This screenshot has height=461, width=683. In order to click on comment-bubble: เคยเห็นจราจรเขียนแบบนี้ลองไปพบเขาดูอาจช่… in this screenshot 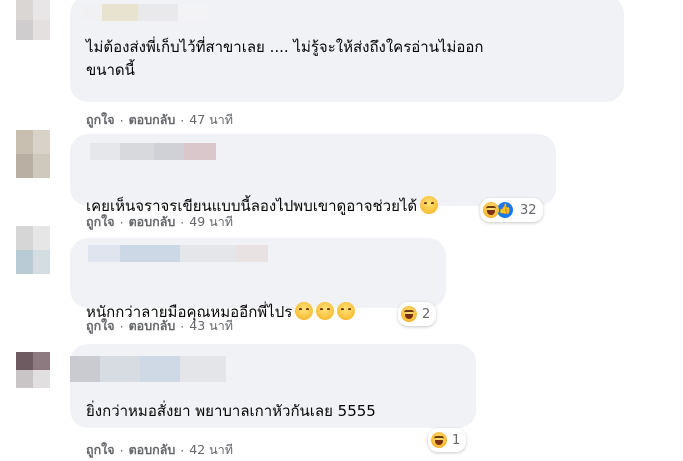, I will do `click(313, 174)`.